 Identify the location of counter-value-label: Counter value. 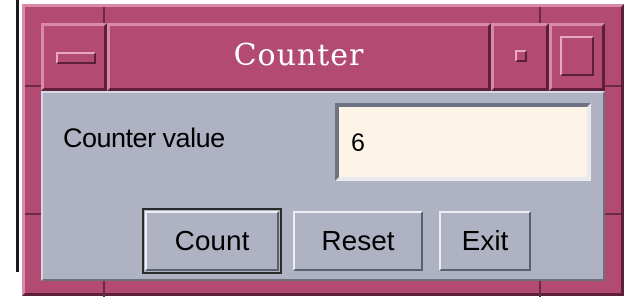
(144, 138).